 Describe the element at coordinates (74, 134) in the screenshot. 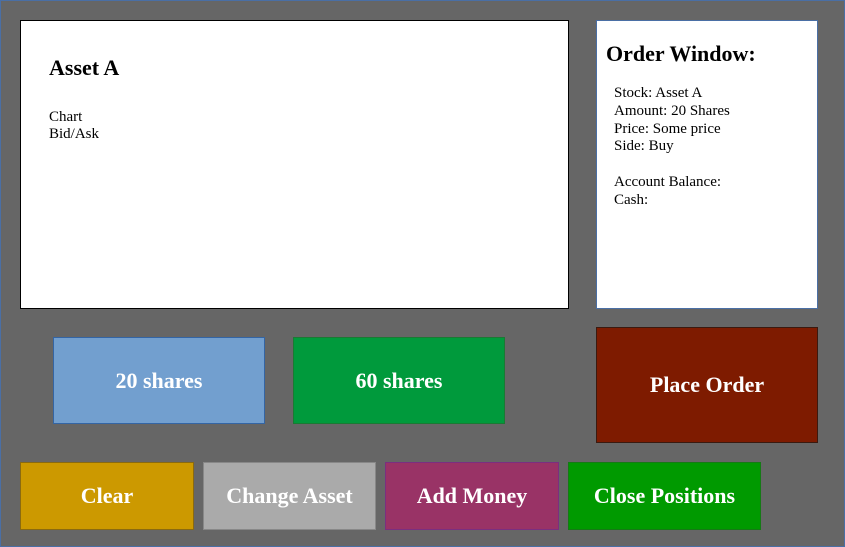

I see `bid-ask-label: Bid/Ask` at that location.